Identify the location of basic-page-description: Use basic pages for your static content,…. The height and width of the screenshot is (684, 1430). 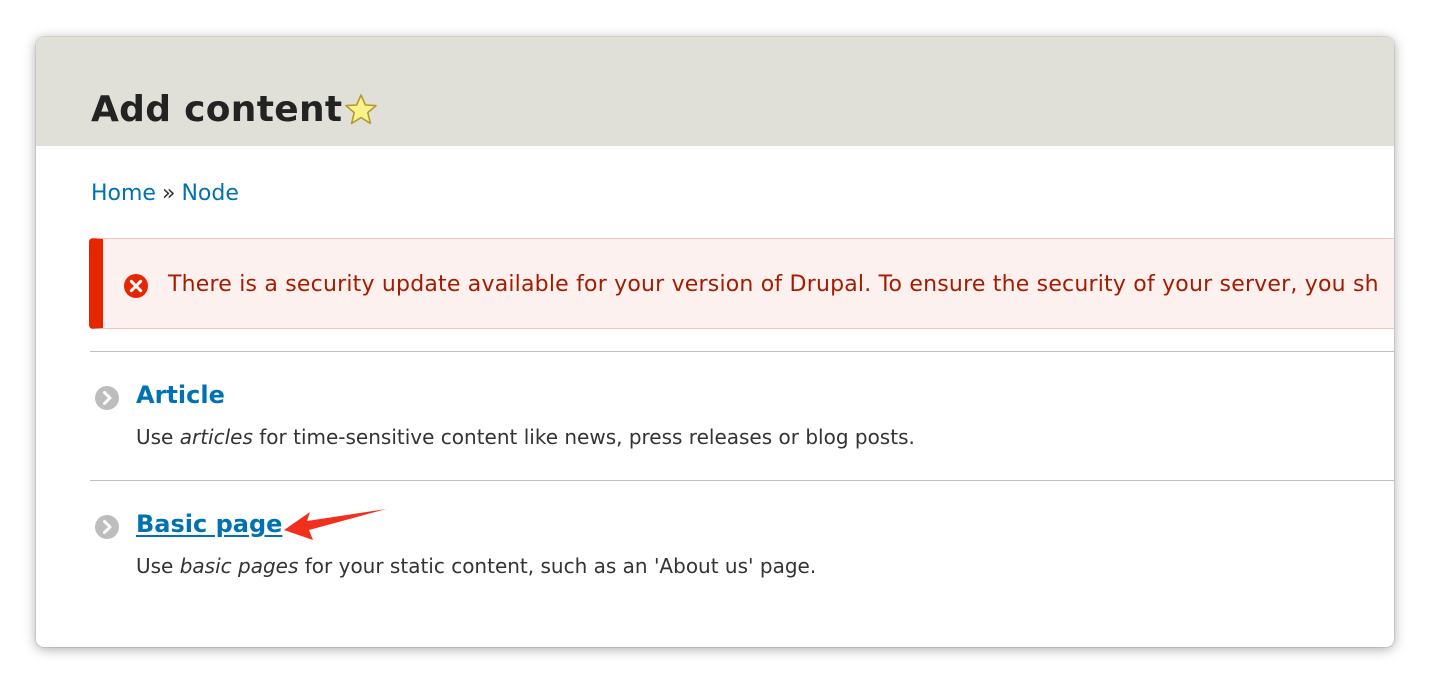
(476, 566).